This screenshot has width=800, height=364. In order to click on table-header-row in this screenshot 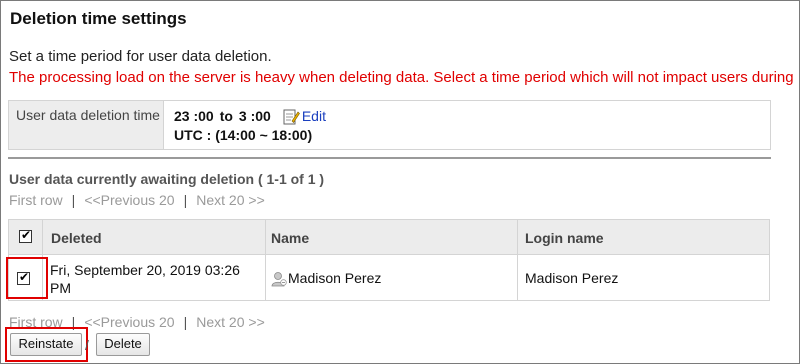, I will do `click(389, 237)`.